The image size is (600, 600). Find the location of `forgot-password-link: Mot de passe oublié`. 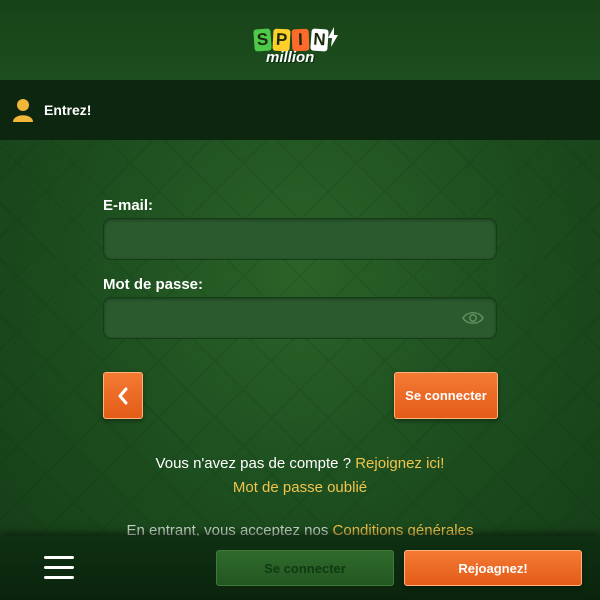

forgot-password-link: Mot de passe oublié is located at coordinates (300, 487).